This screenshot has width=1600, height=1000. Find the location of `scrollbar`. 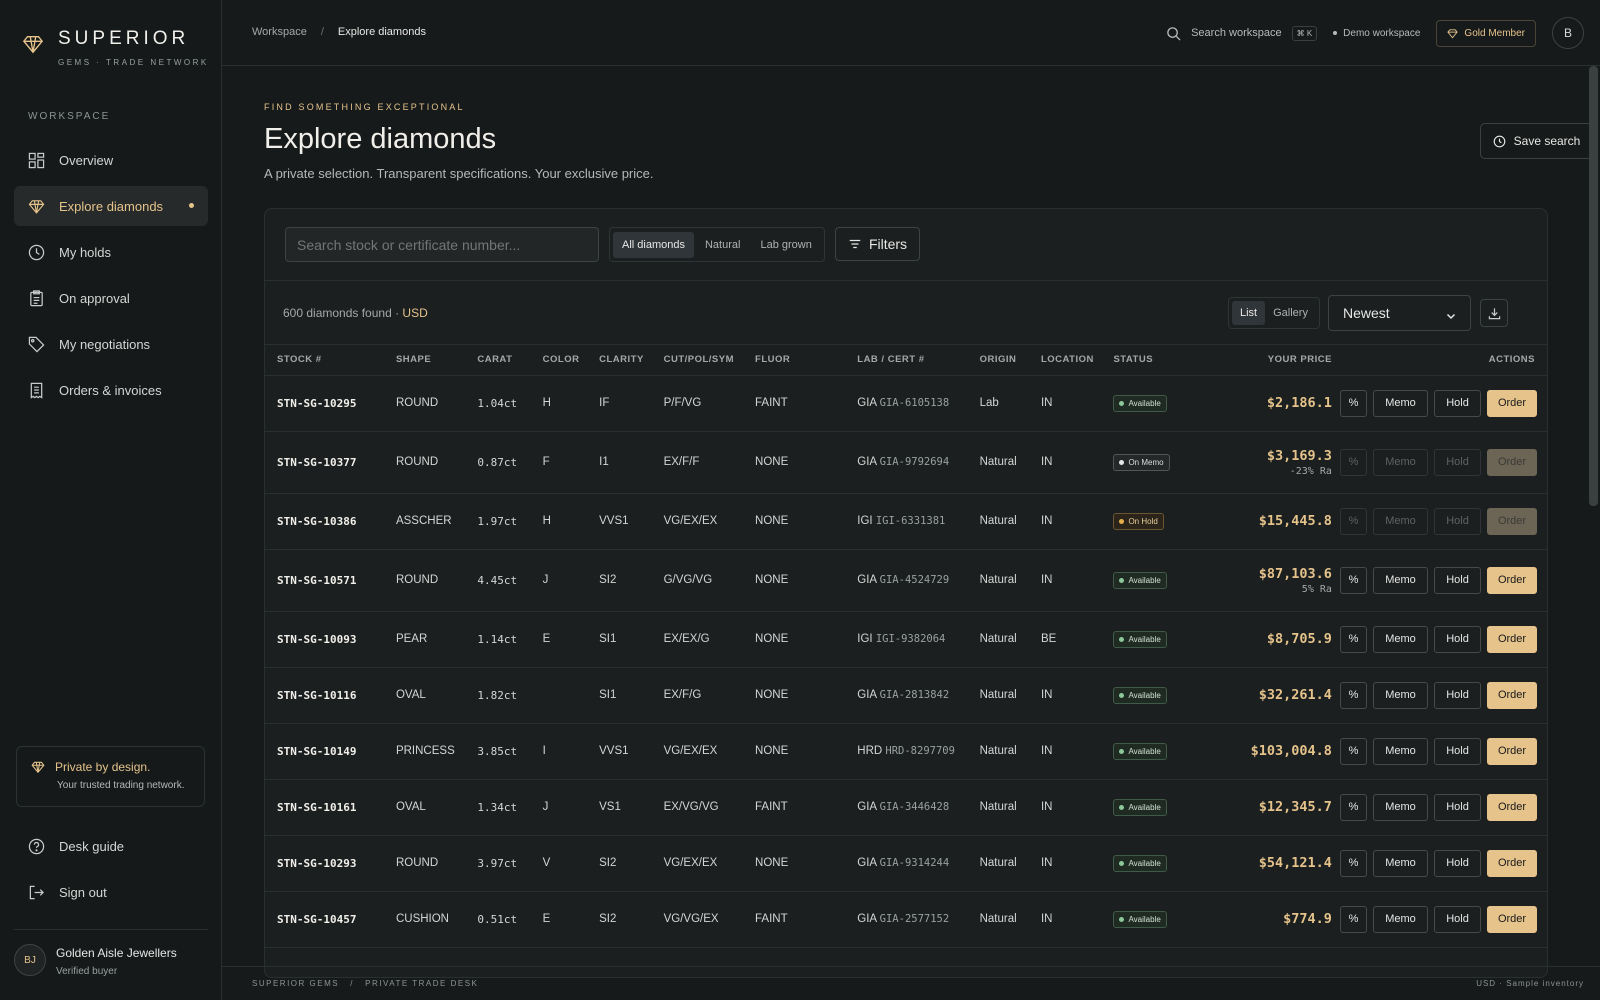

scrollbar is located at coordinates (1593, 286).